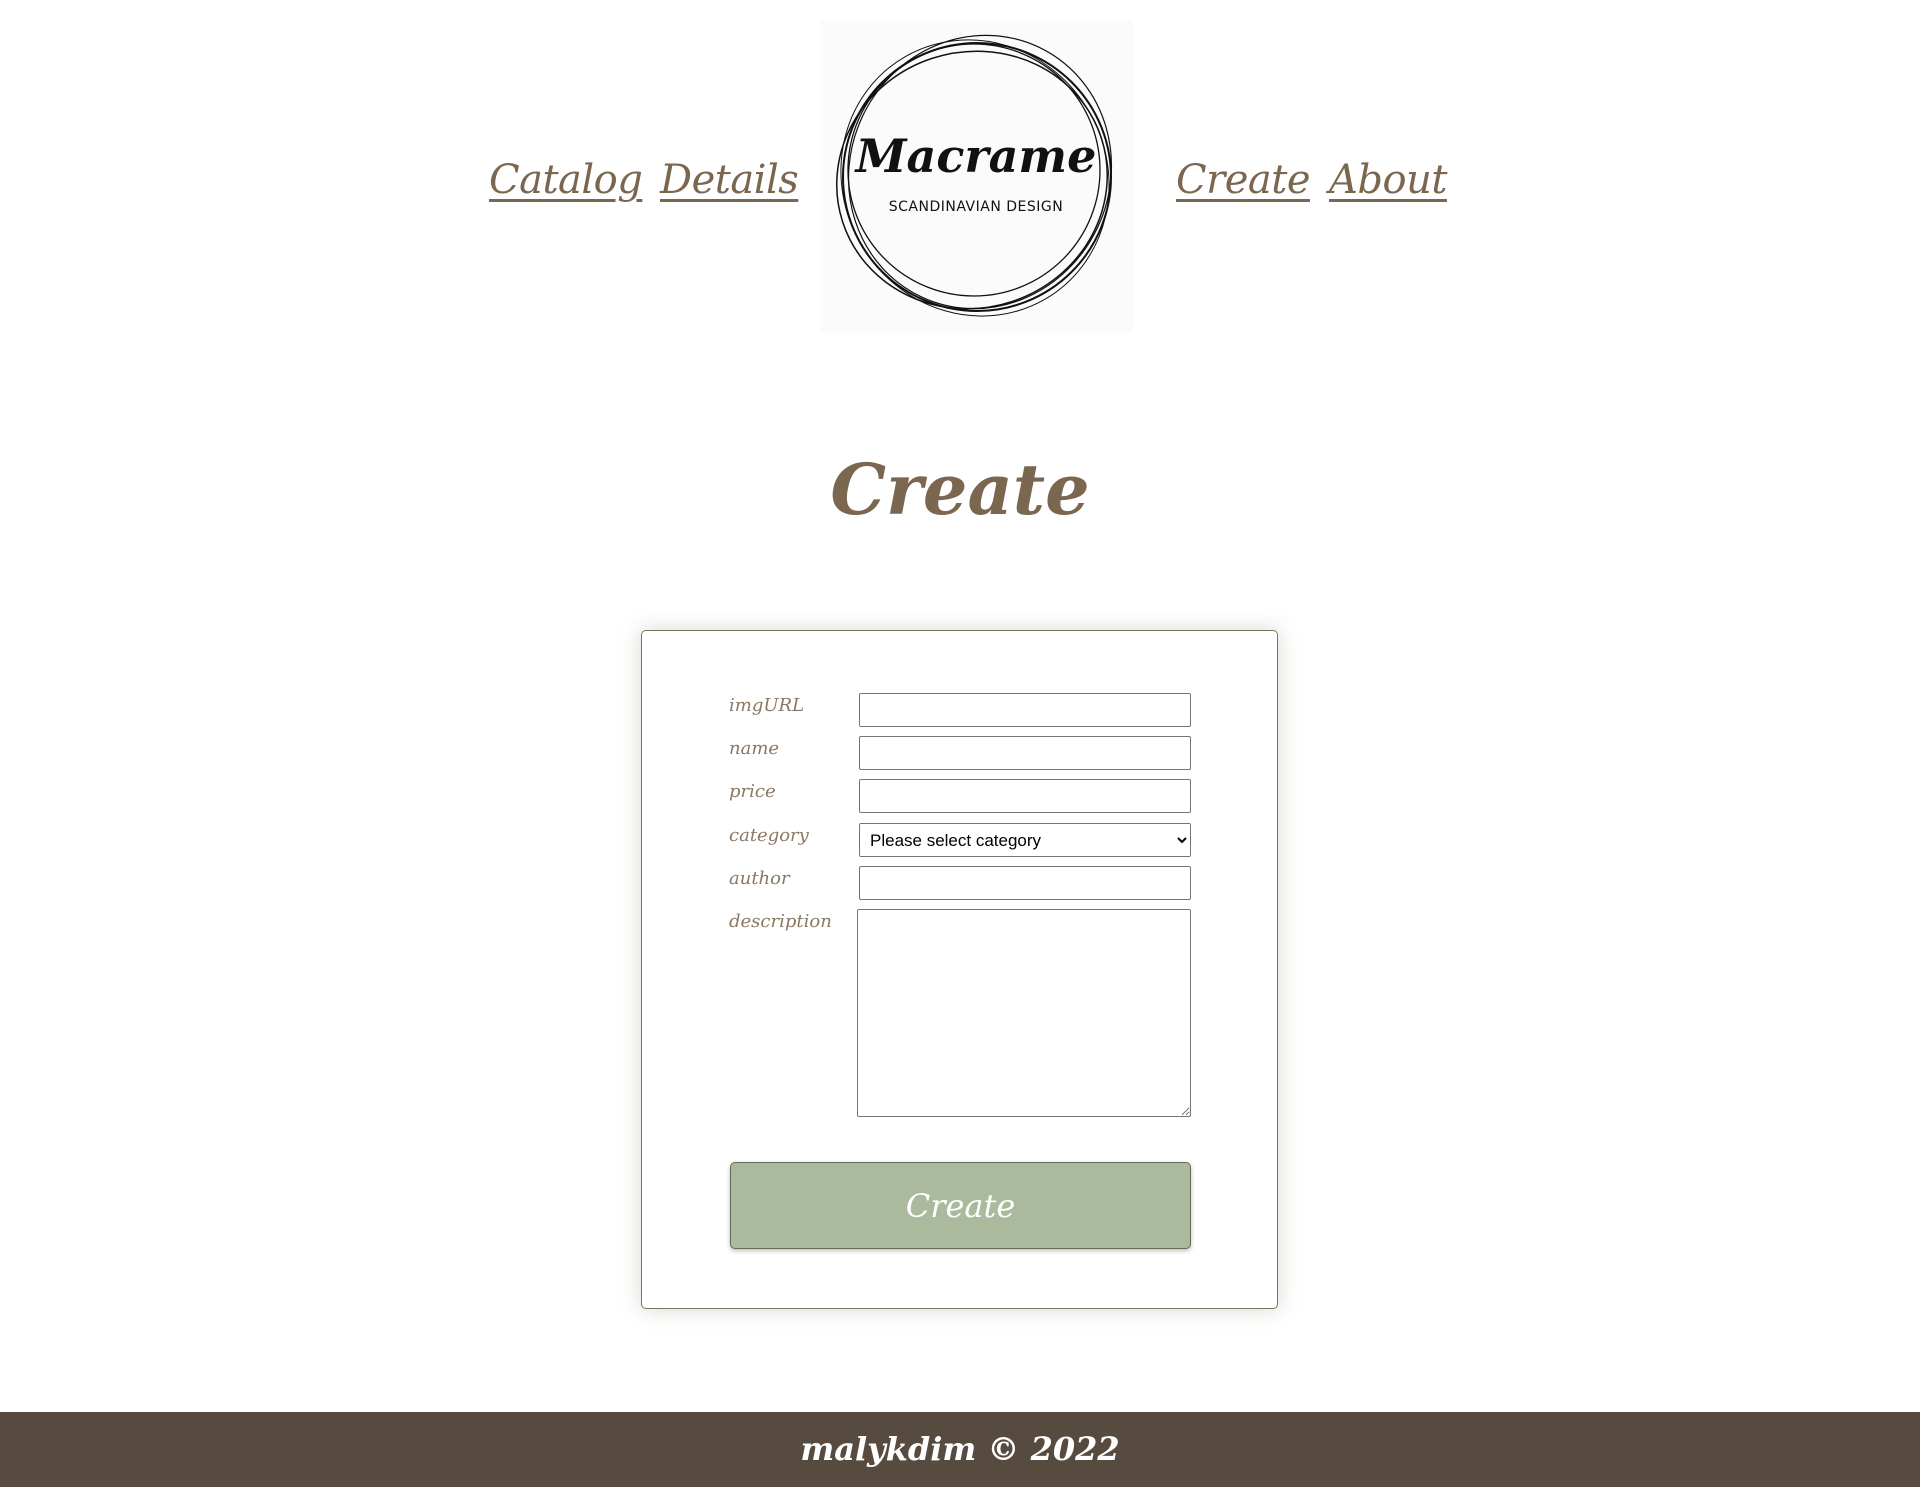 Image resolution: width=1920 pixels, height=1487 pixels. What do you see at coordinates (960, 489) in the screenshot?
I see `page-title: Create` at bounding box center [960, 489].